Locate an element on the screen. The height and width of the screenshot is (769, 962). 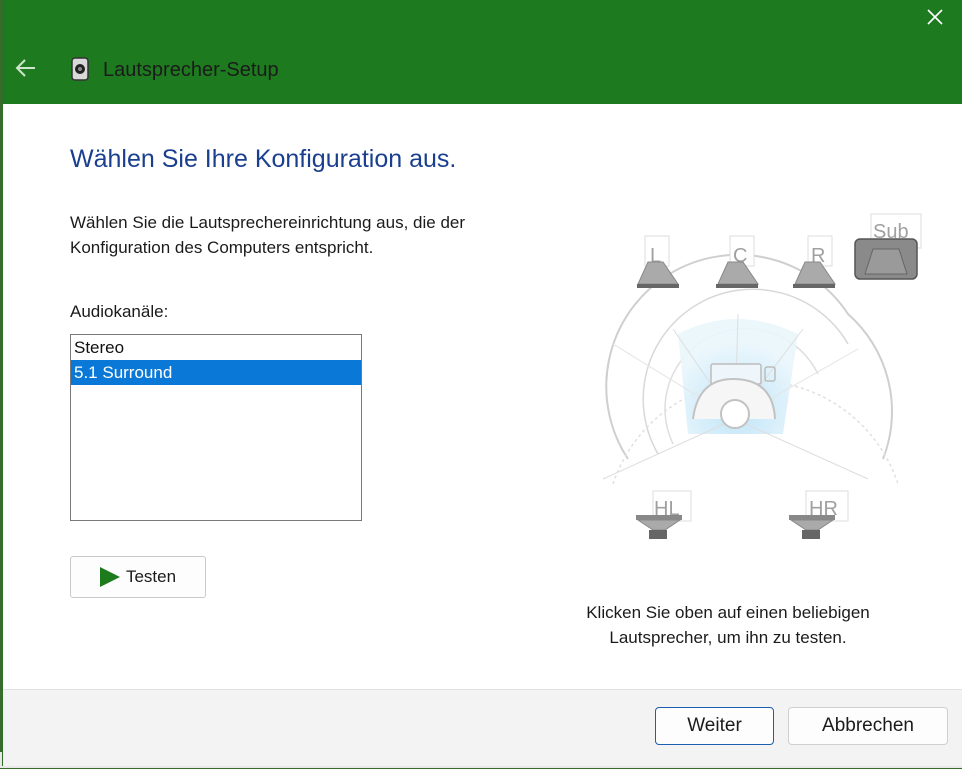
window-title: Lautsprecher-Setup is located at coordinates (191, 70).